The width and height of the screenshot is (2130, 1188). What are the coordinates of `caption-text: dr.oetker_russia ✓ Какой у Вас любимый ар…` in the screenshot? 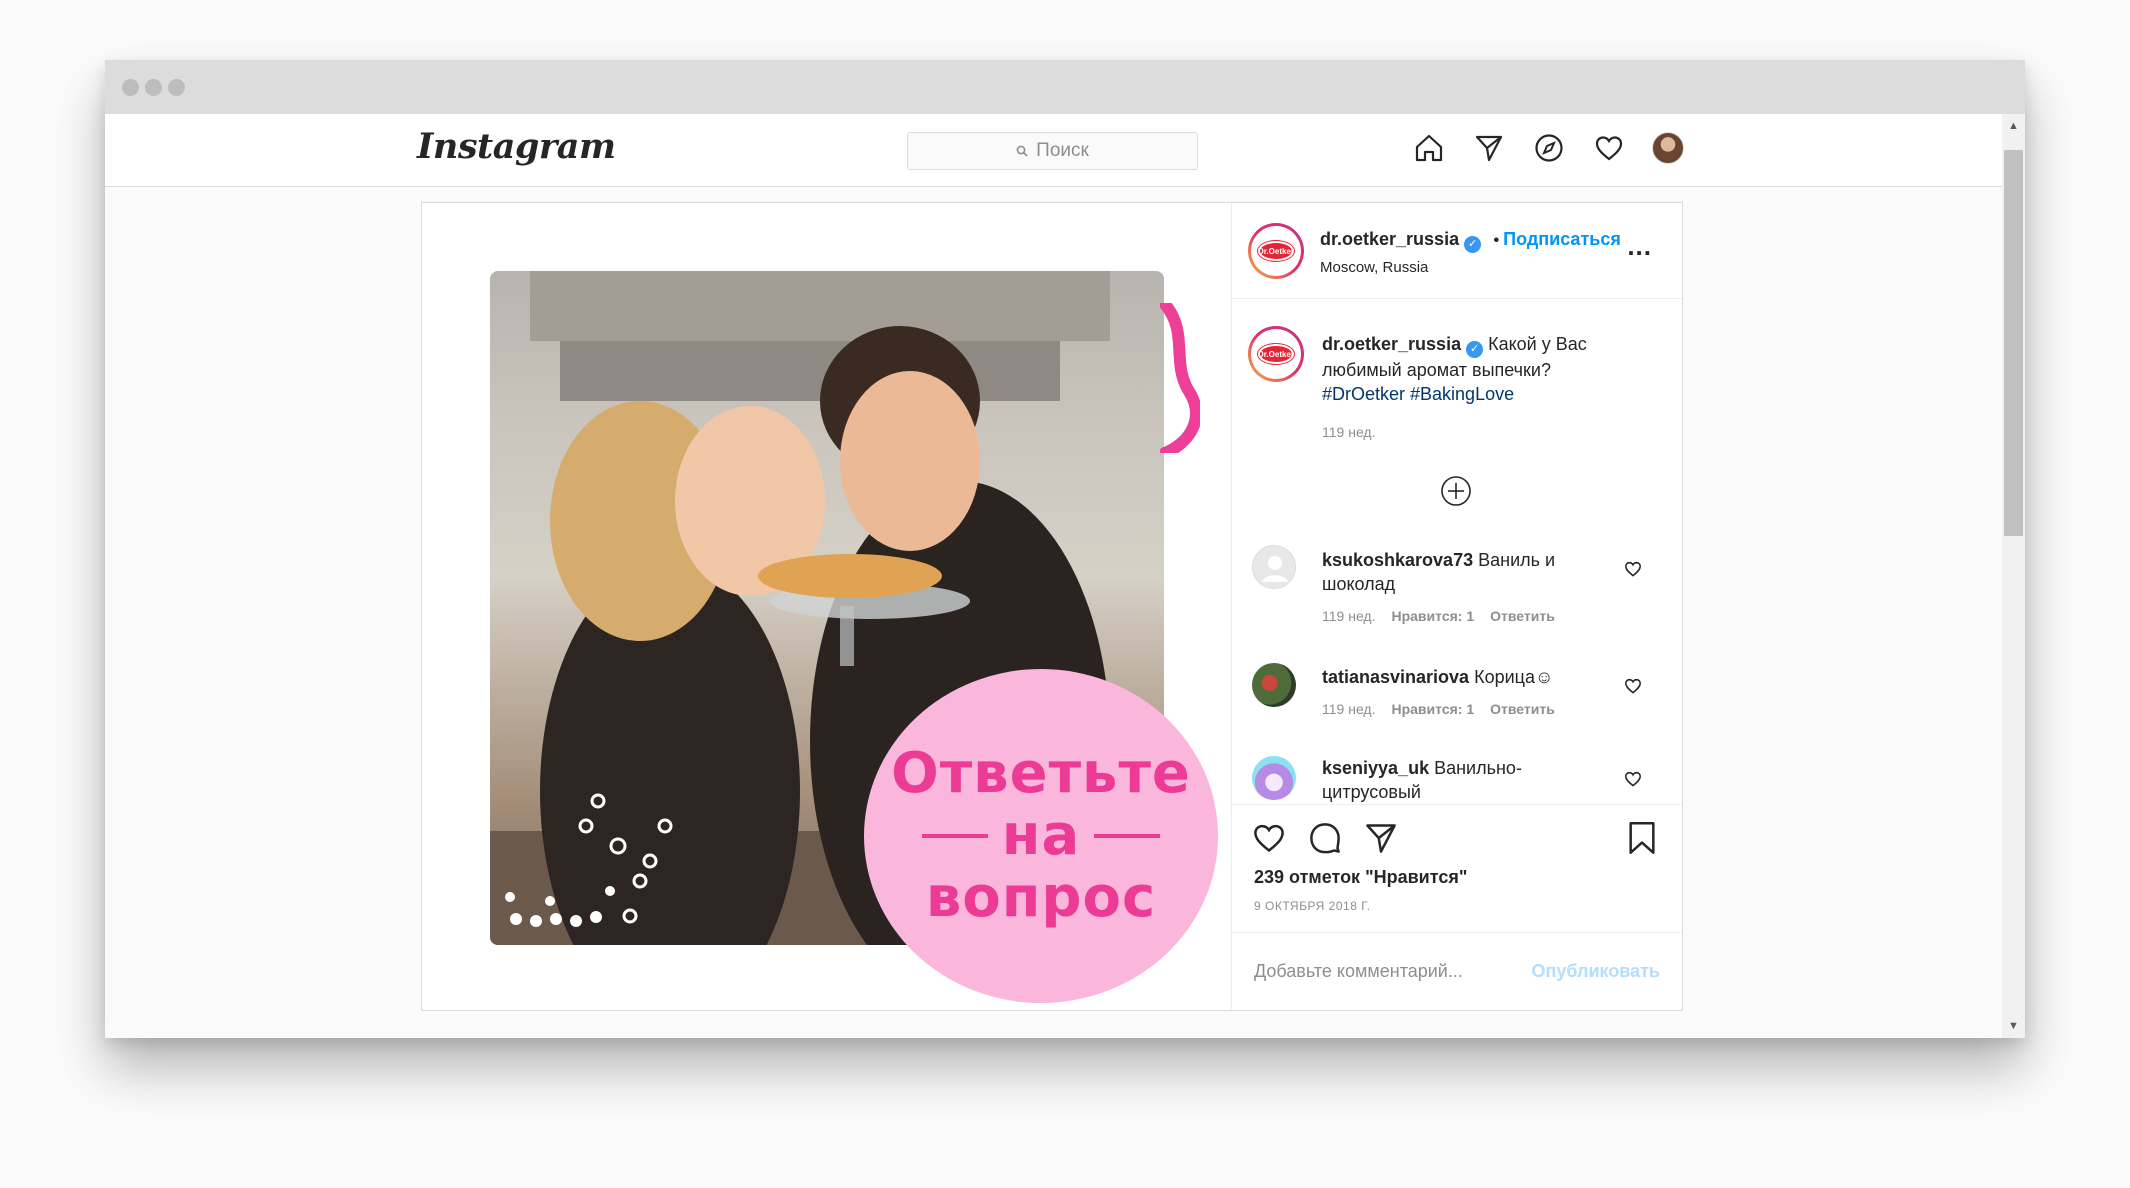 It's located at (1472, 369).